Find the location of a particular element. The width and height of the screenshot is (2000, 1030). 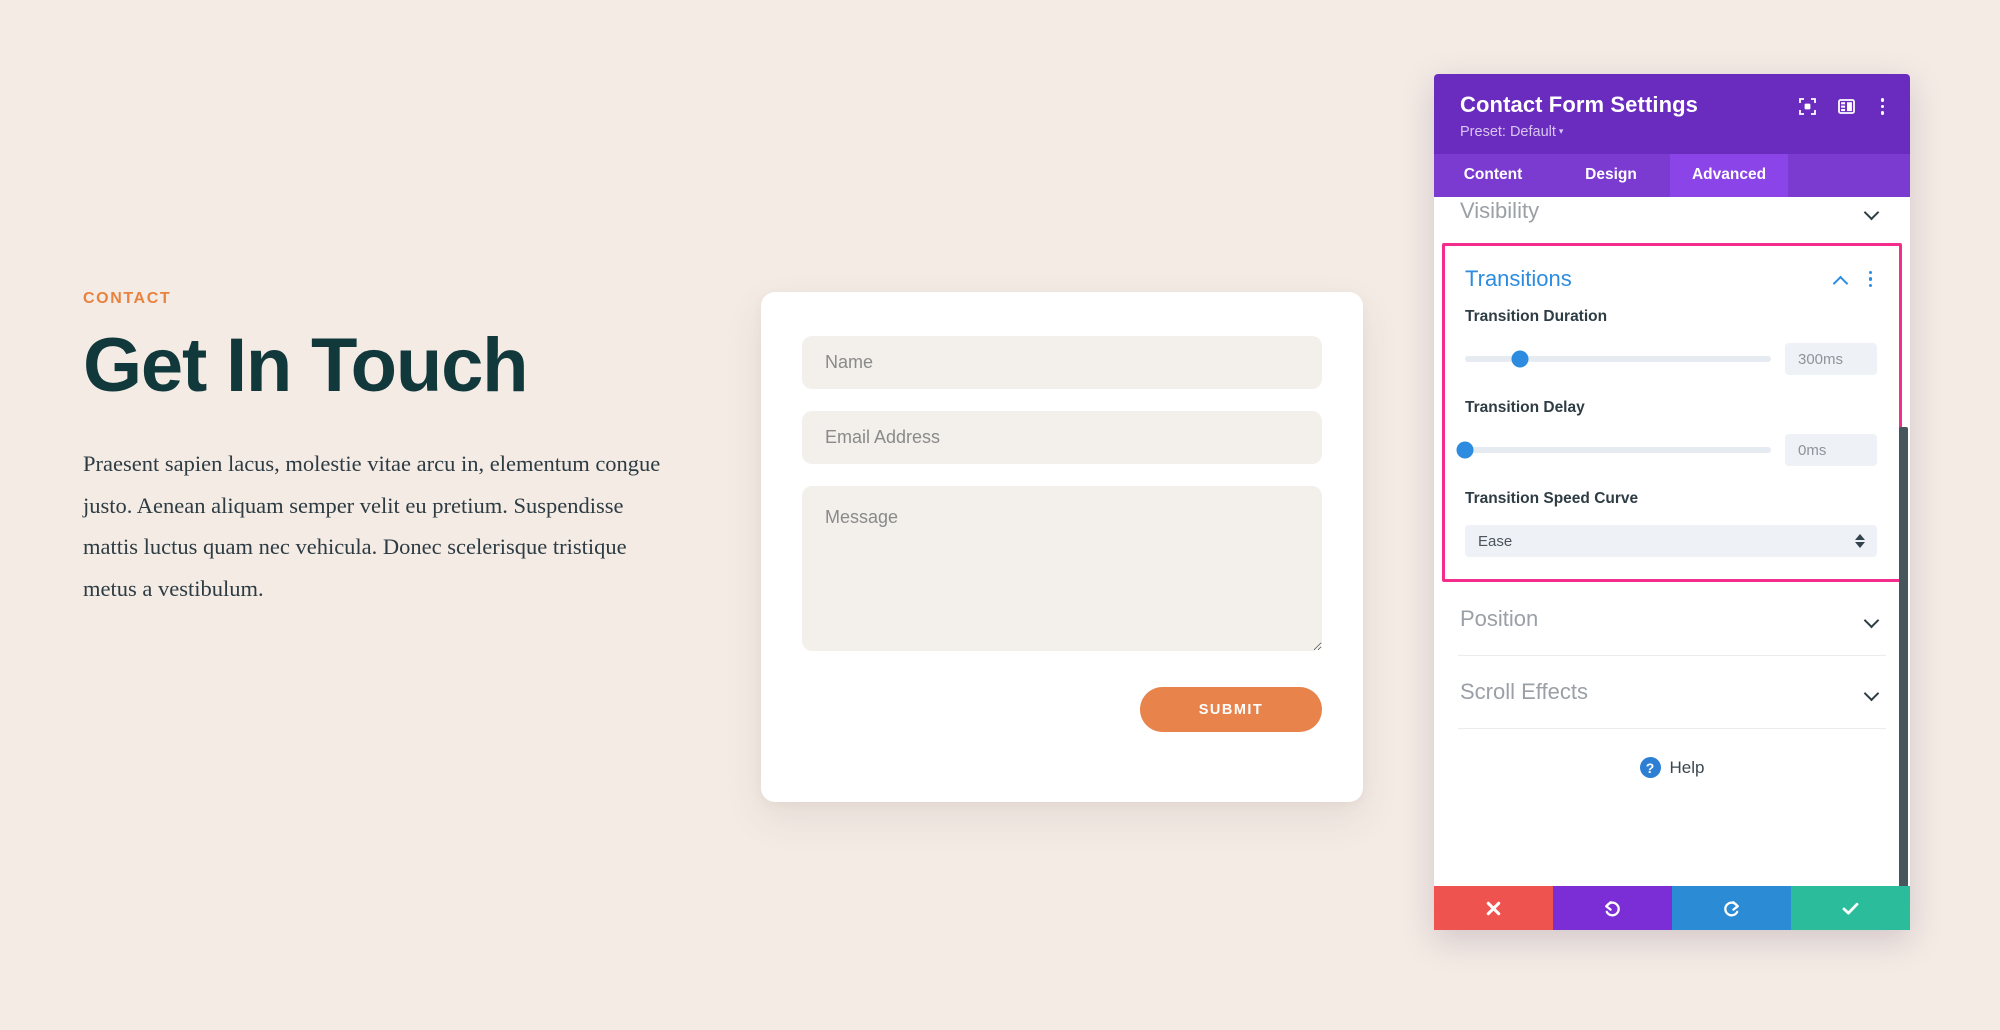

transition-speed-curve-select: Ease is located at coordinates (1671, 541).